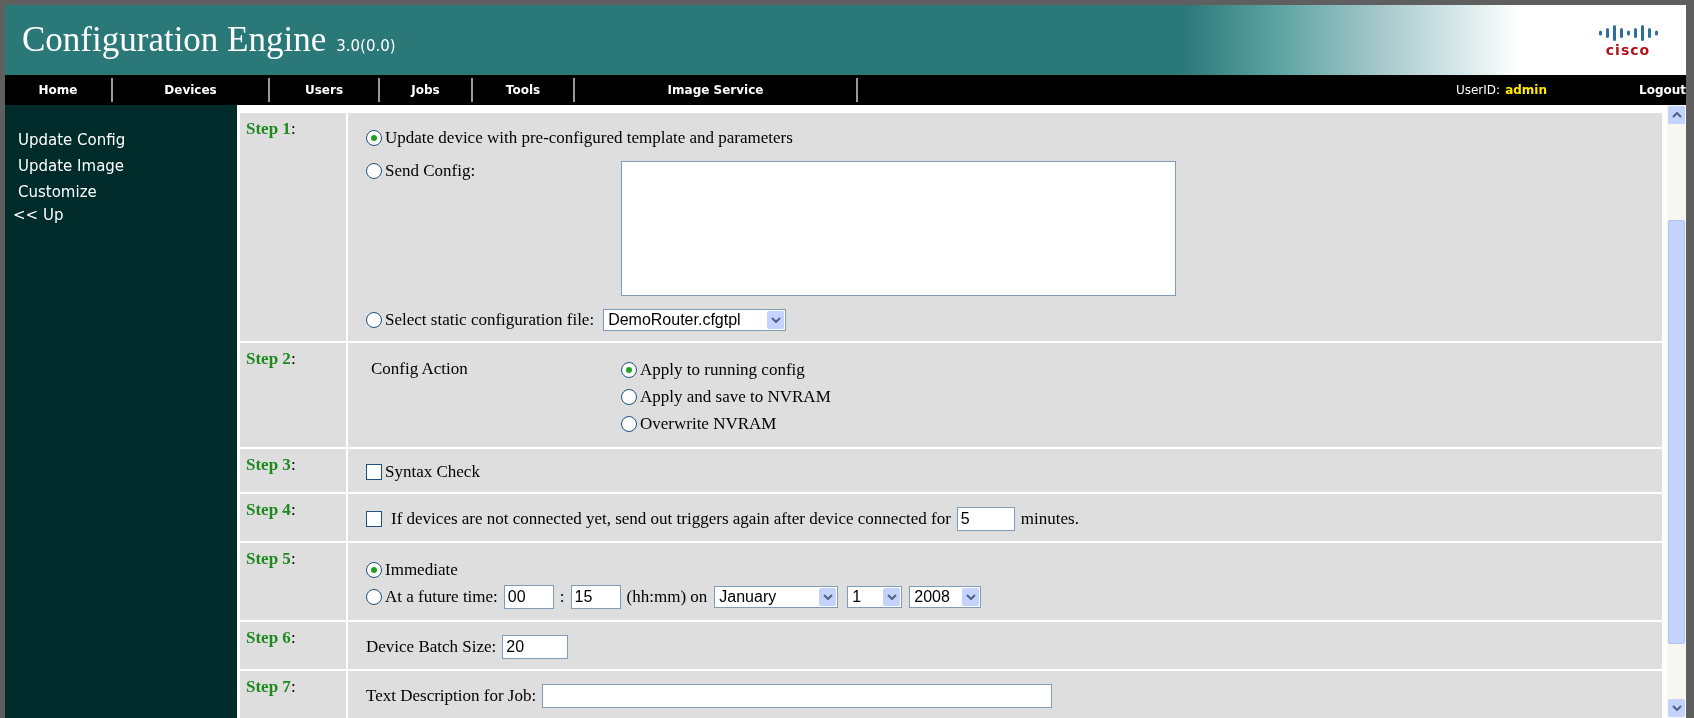  What do you see at coordinates (595, 596) in the screenshot?
I see `minute-field: 15` at bounding box center [595, 596].